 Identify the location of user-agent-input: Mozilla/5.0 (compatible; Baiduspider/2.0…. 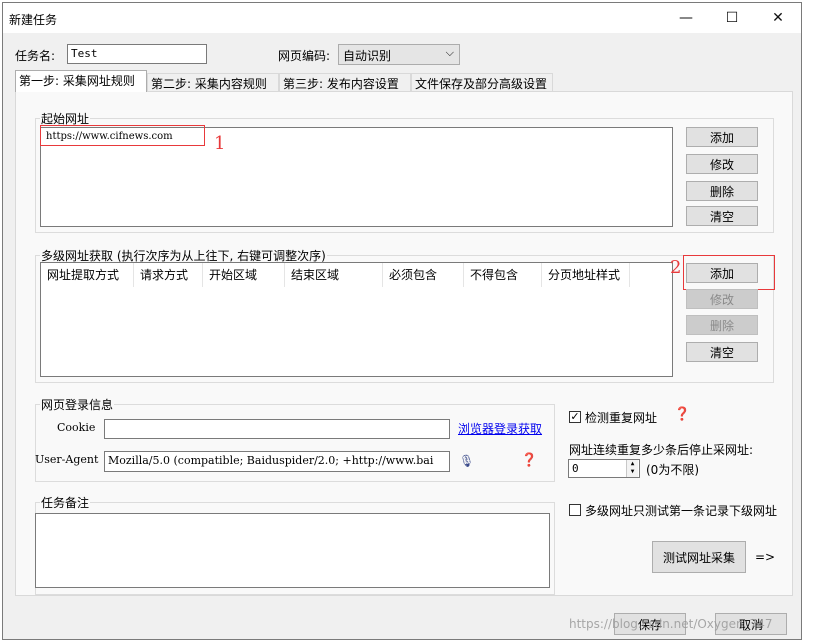
(277, 461).